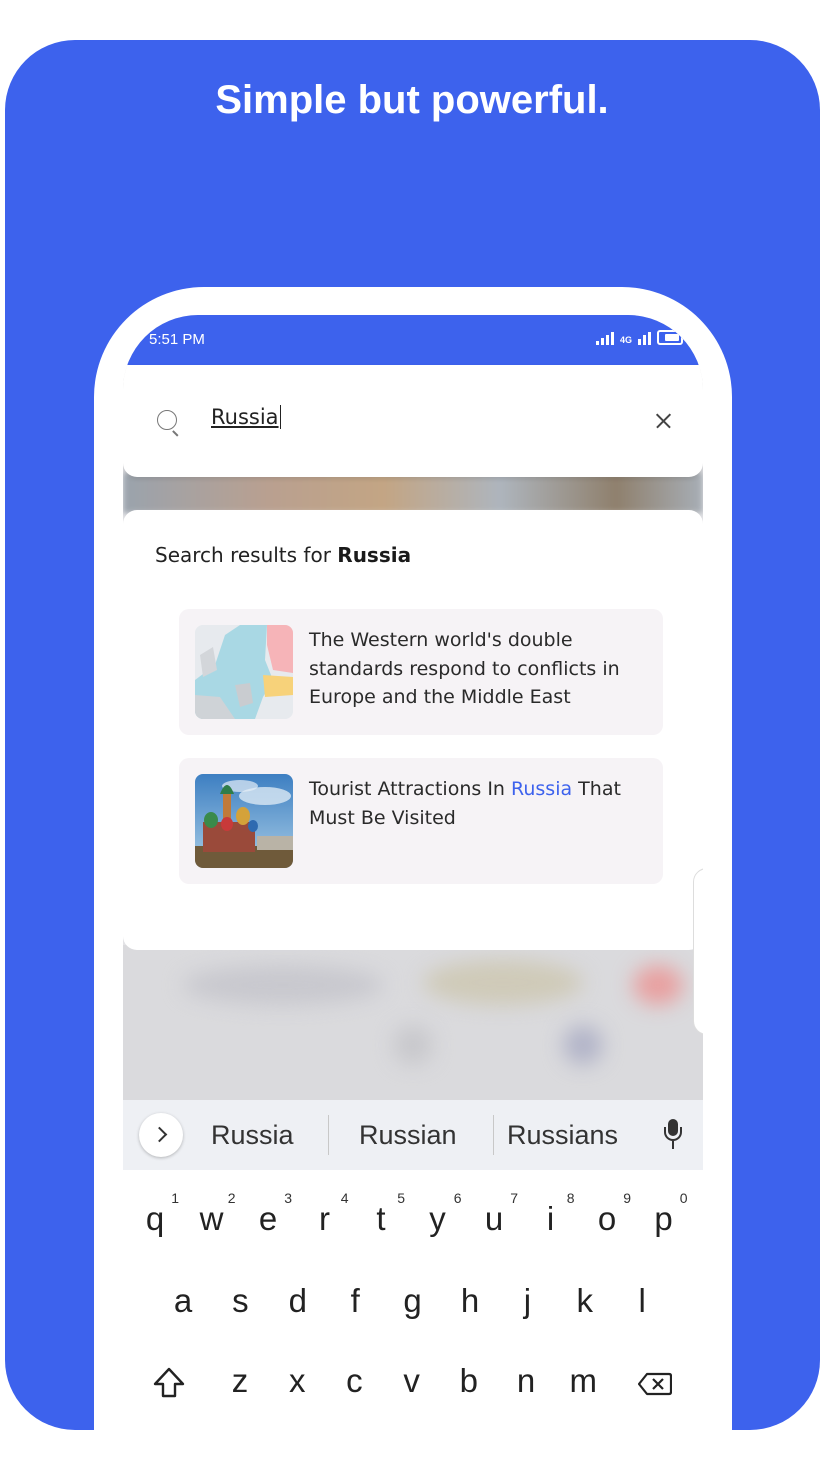 This screenshot has width=824, height=1467. I want to click on shift-icon, so click(169, 1383).